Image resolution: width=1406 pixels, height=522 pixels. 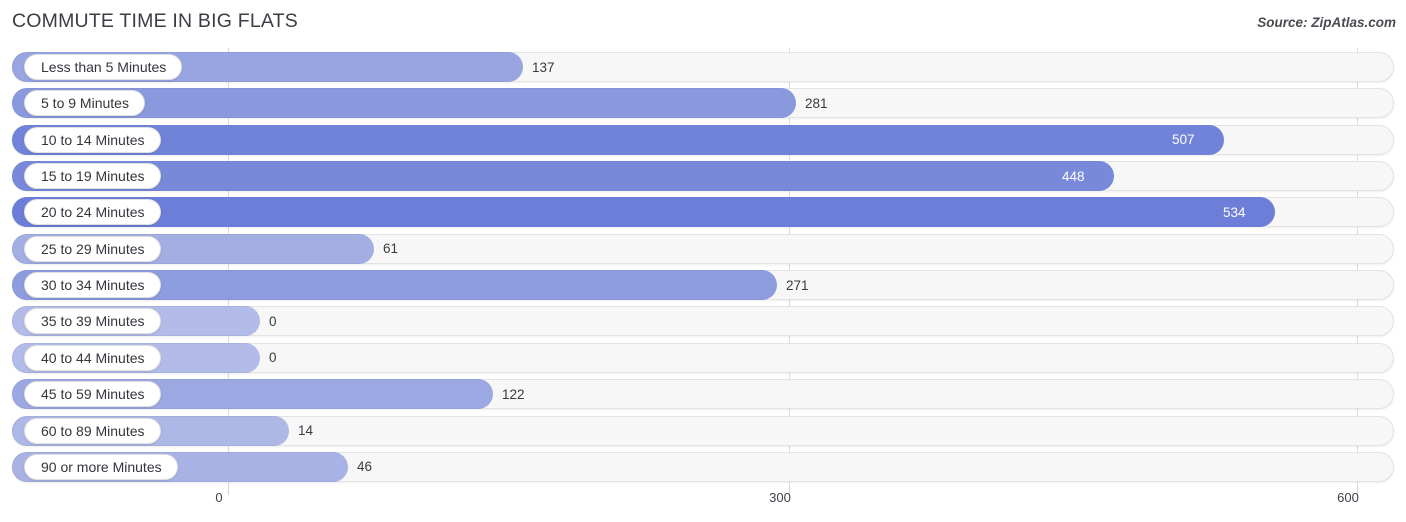 What do you see at coordinates (703, 466) in the screenshot?
I see `bar-row: 90 or more Minutes 46` at bounding box center [703, 466].